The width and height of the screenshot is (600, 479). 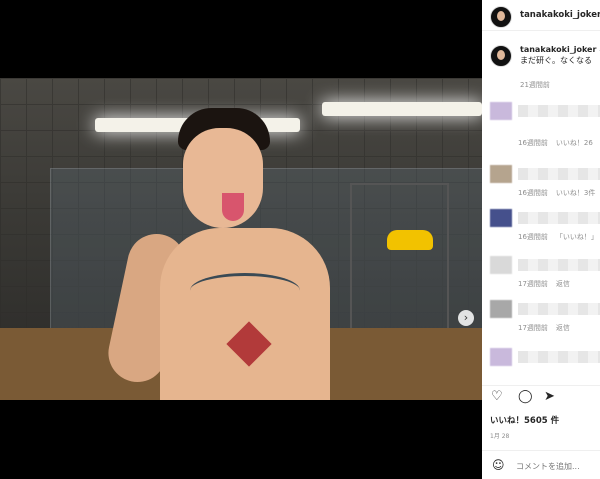 I want to click on comment-likes: 「いいね！」, so click(x=577, y=237).